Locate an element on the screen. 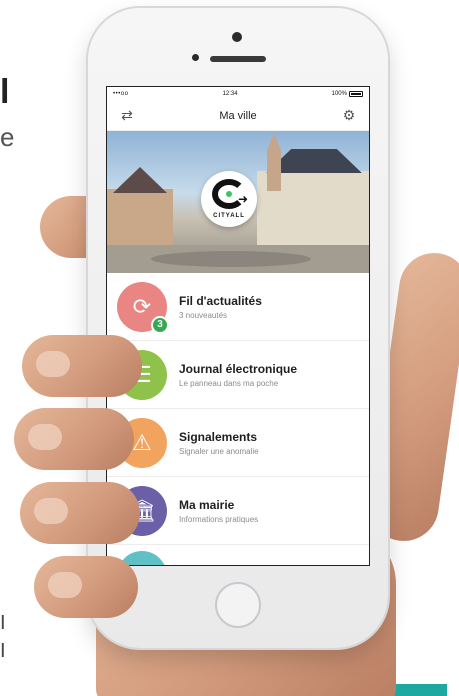  switch-city-icon: ⇄ is located at coordinates (127, 115).